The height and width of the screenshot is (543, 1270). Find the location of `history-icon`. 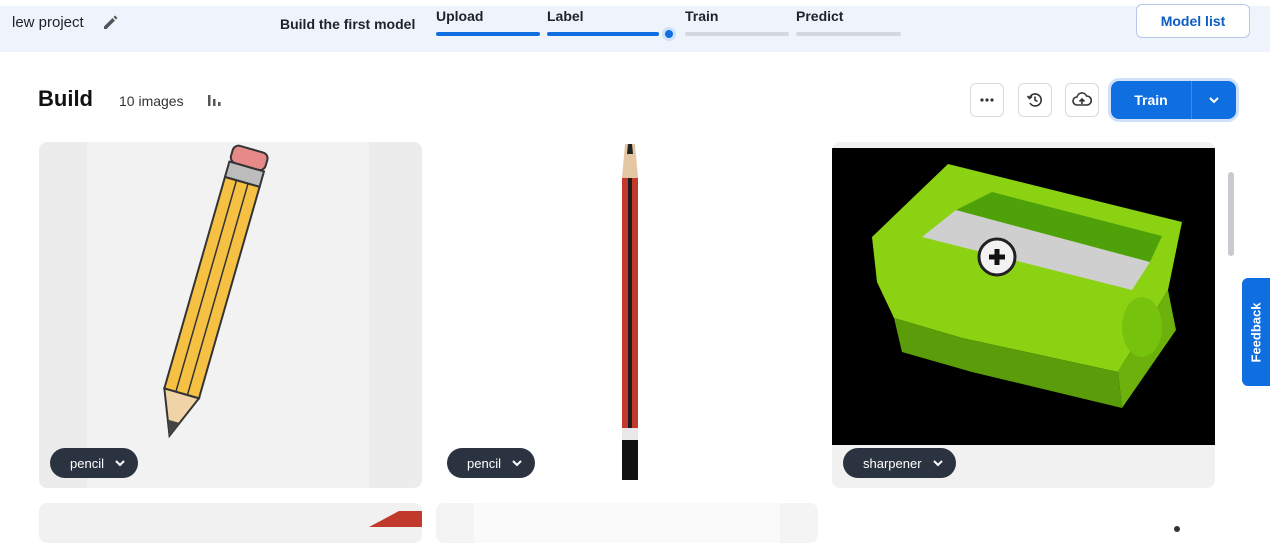

history-icon is located at coordinates (1034, 100).